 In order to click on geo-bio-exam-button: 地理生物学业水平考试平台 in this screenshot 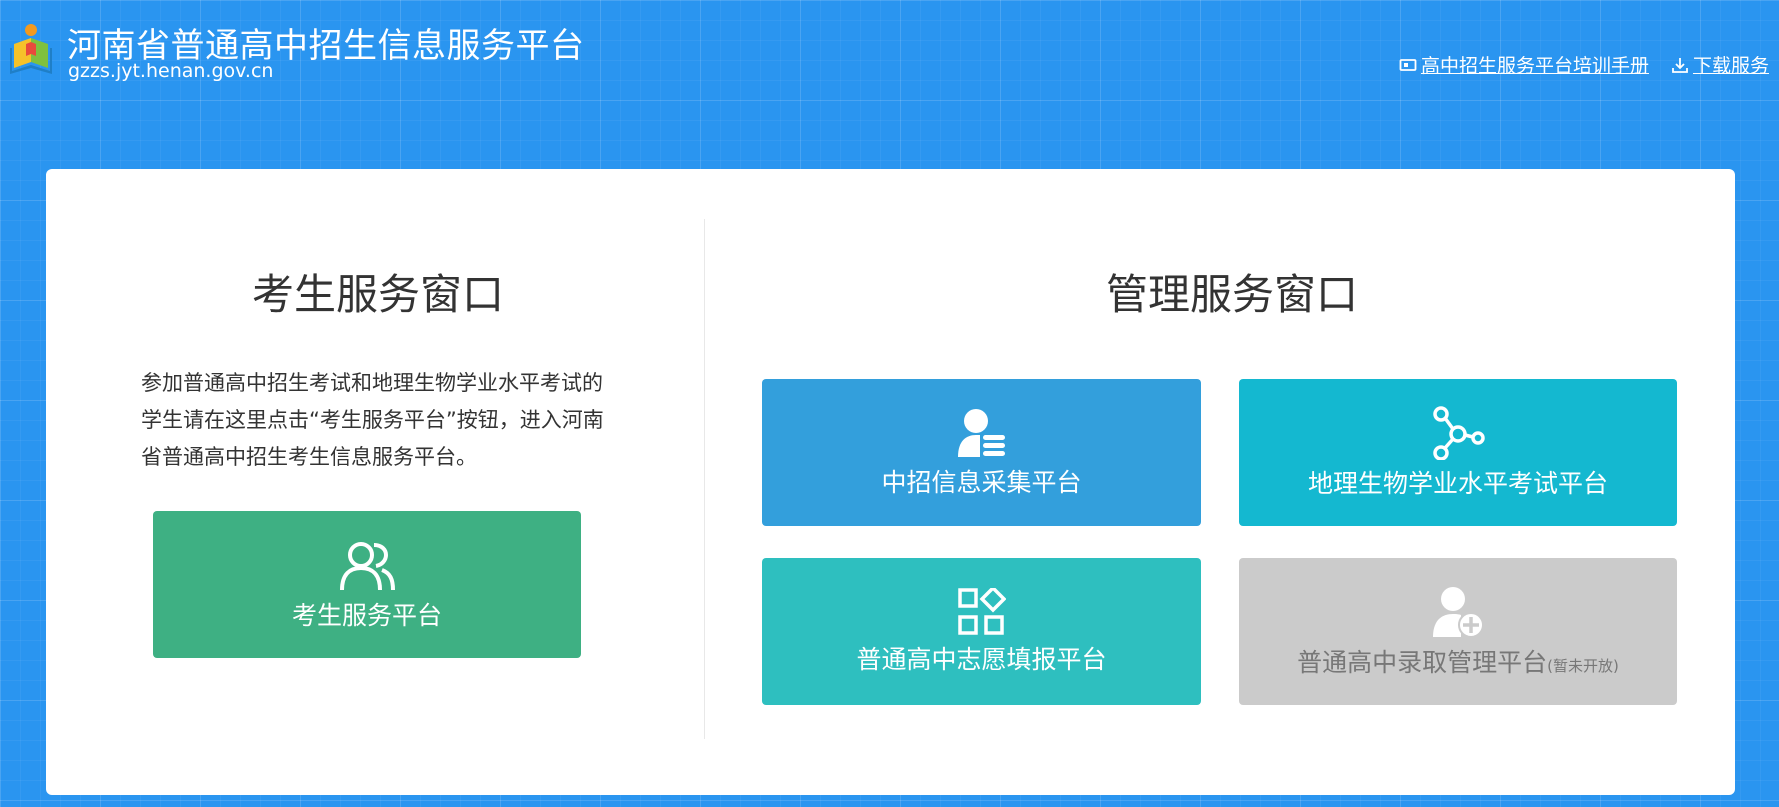, I will do `click(1458, 452)`.